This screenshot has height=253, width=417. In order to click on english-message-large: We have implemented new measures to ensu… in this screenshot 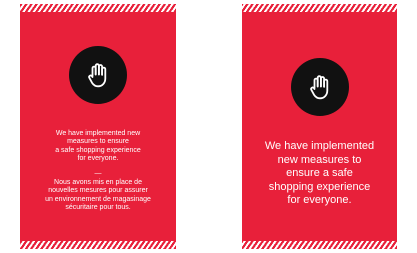, I will do `click(319, 173)`.